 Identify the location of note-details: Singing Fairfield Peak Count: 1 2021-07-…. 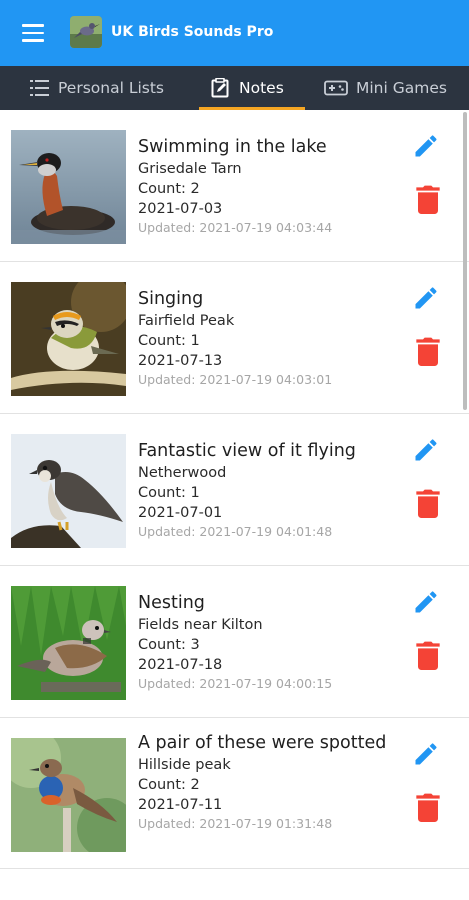
(265, 338).